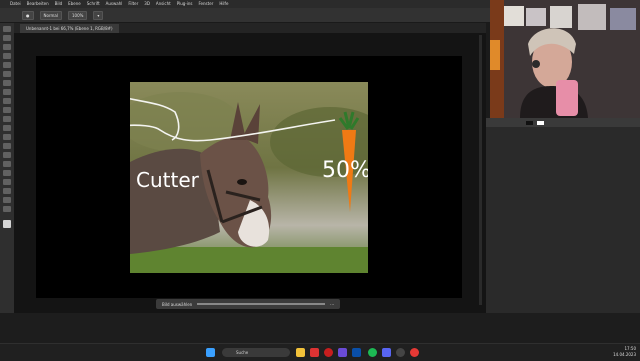  What do you see at coordinates (7, 224) in the screenshot?
I see `foreground-color-swatch` at bounding box center [7, 224].